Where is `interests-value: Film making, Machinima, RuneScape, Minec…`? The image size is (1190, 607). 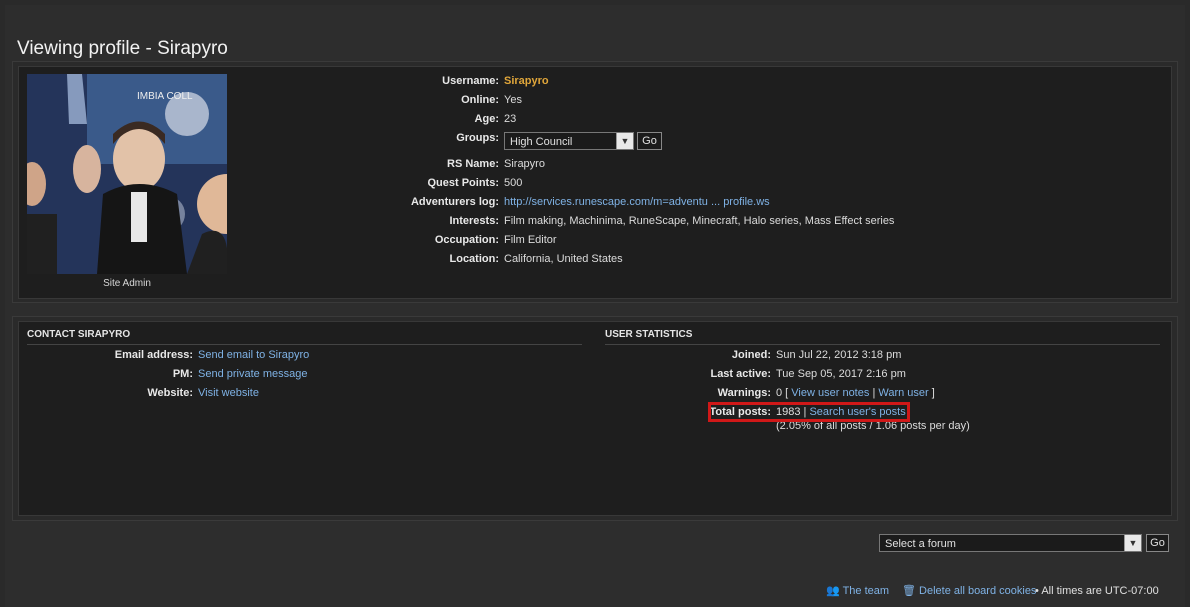
interests-value: Film making, Machinima, RuneScape, Minec… is located at coordinates (699, 221).